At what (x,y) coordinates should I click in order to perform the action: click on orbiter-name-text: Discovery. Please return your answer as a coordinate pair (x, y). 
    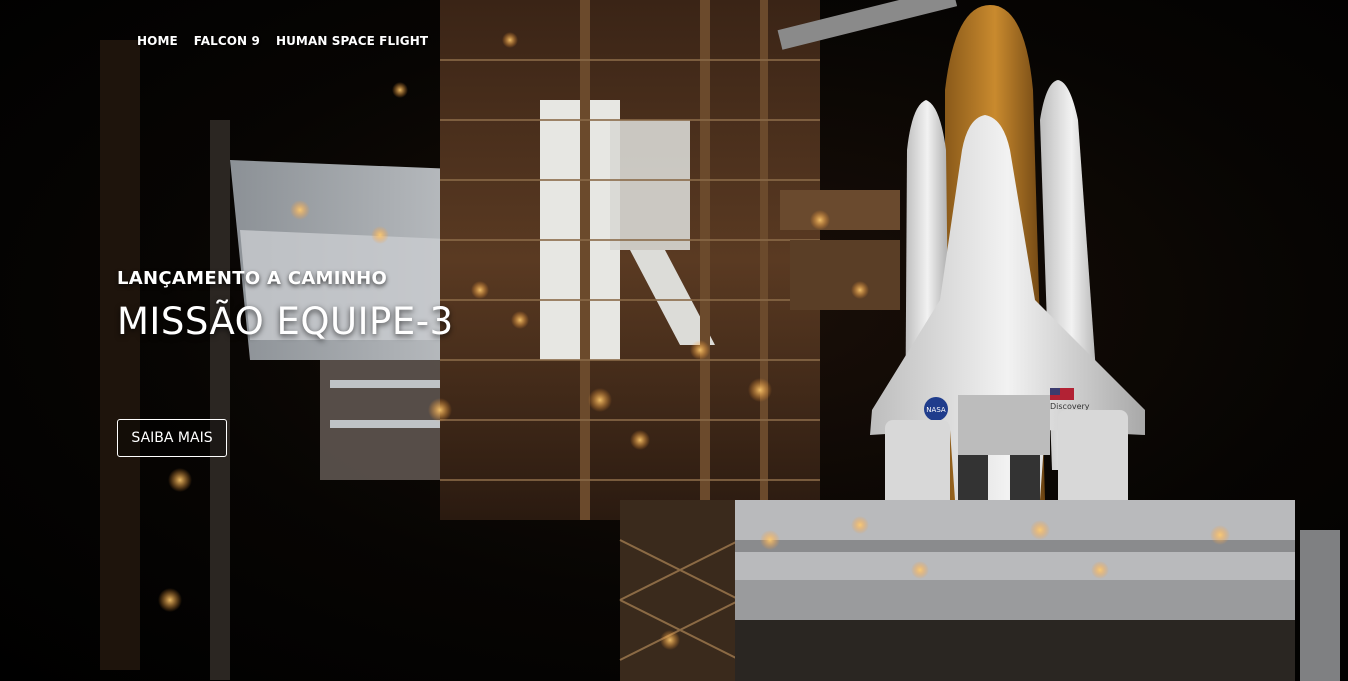
    Looking at the image, I should click on (1070, 406).